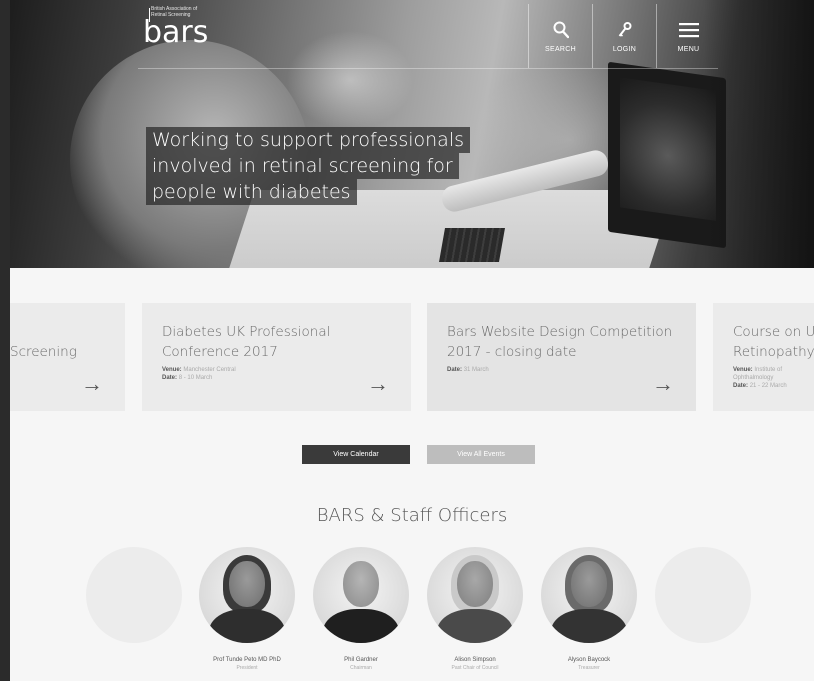  I want to click on officer-name: Phil Gardner, so click(361, 660).